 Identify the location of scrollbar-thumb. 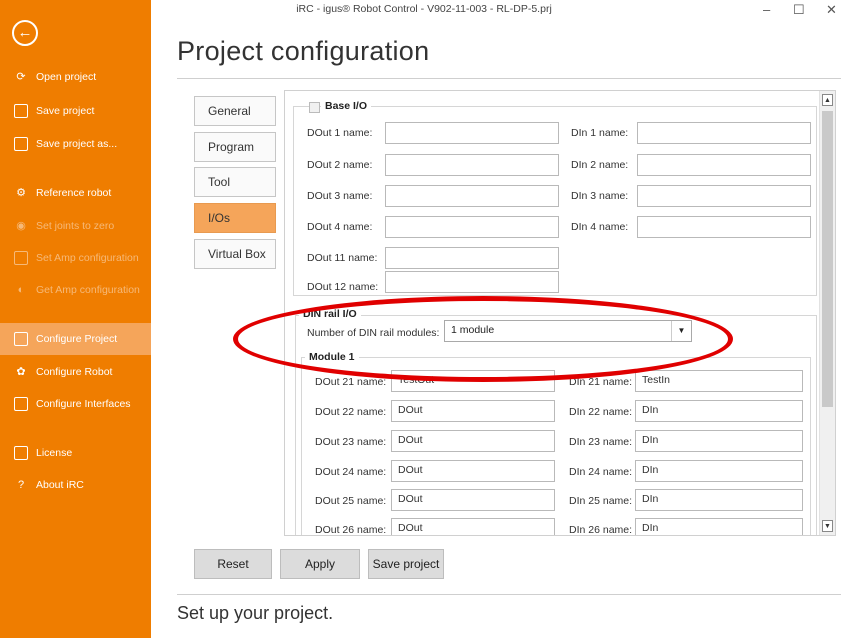
(827, 259).